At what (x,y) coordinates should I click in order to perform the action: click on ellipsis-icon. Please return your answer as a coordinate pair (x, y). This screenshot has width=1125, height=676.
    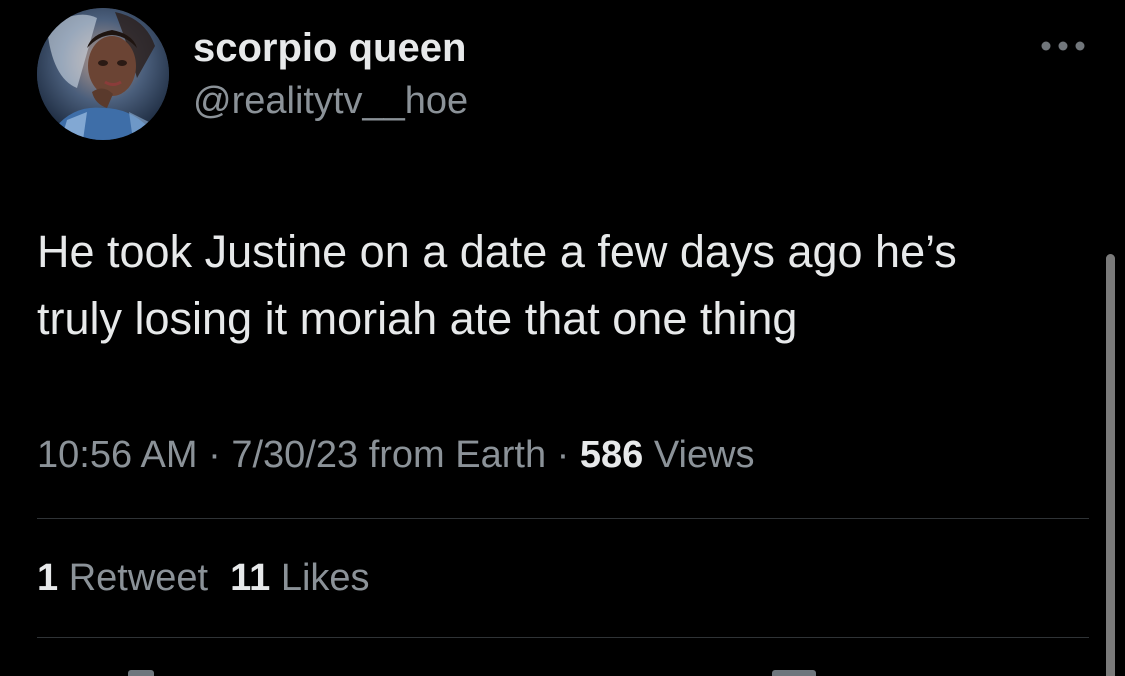
    Looking at the image, I should click on (1063, 46).